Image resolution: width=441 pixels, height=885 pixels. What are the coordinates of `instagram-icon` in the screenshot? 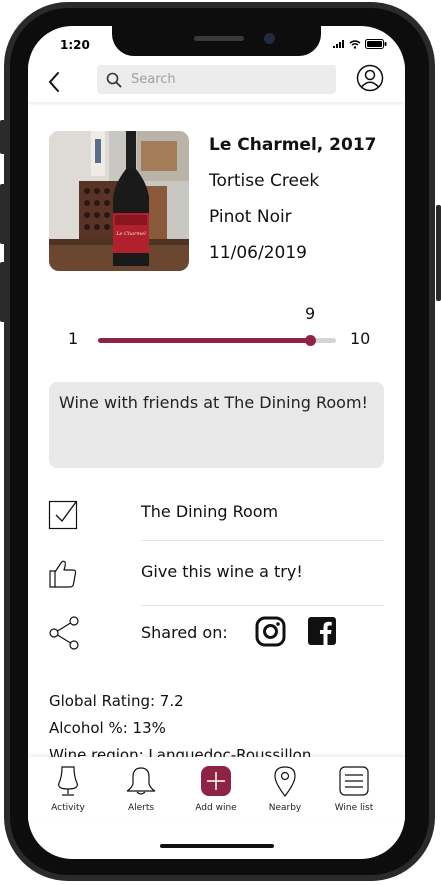 It's located at (270, 631).